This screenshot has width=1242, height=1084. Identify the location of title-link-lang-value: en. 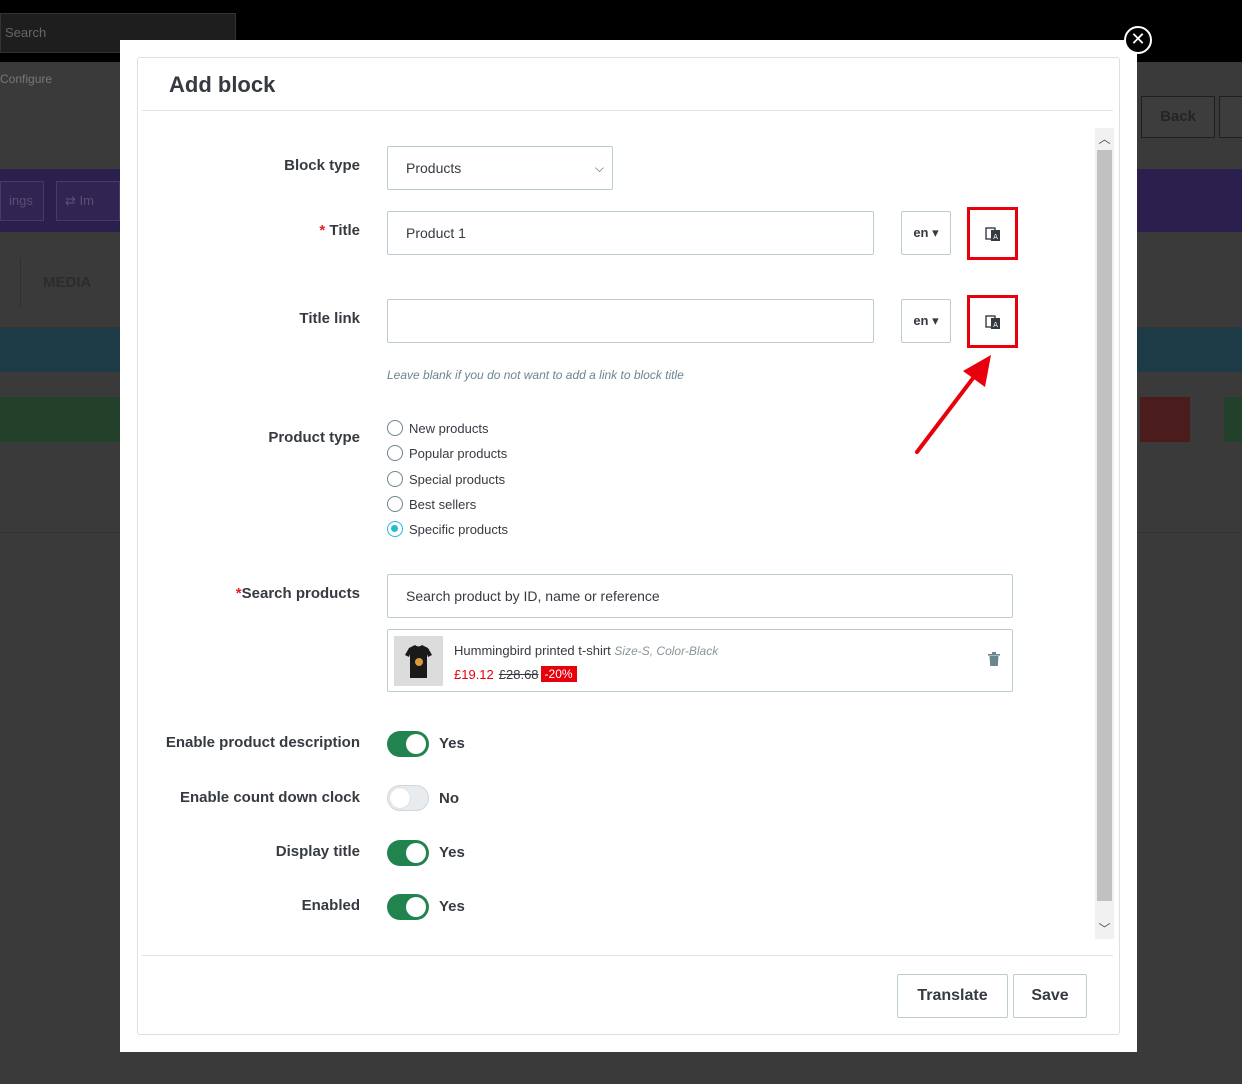
(921, 320).